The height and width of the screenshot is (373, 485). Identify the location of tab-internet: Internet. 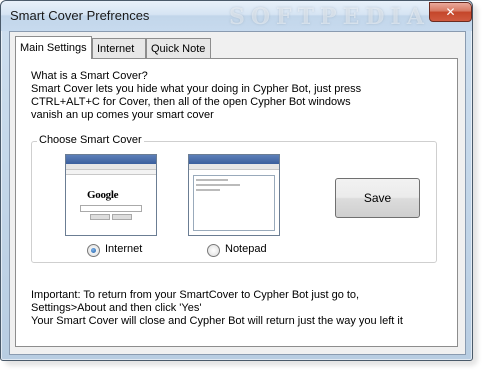
(119, 48).